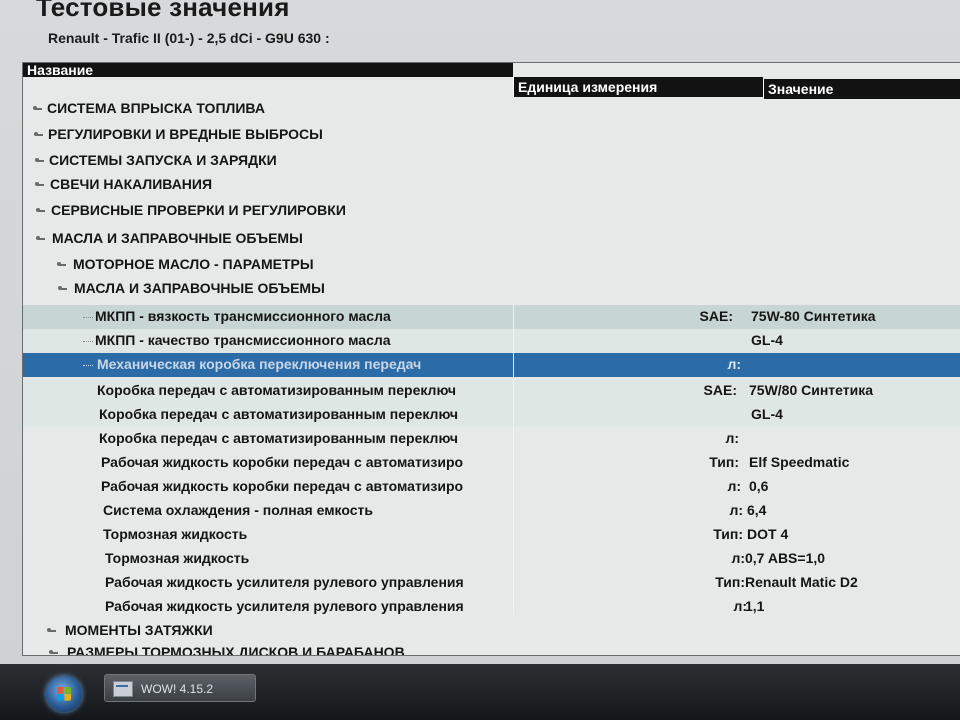  What do you see at coordinates (156, 108) in the screenshot?
I see `tree-node-label: СИСТЕМА ВПРЫСКА ТОПЛИВА` at bounding box center [156, 108].